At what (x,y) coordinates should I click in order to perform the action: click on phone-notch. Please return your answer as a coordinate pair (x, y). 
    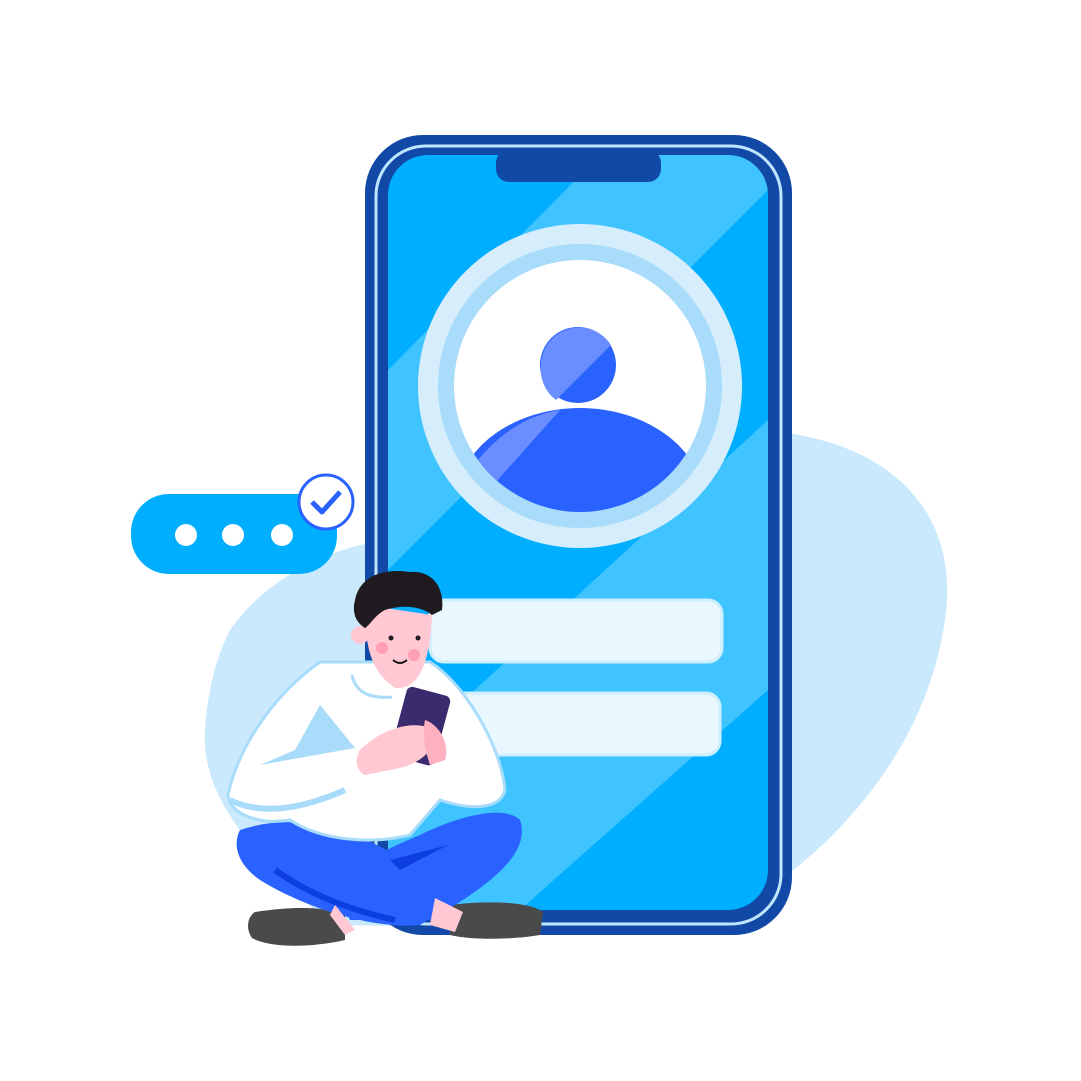
    Looking at the image, I should click on (578, 166).